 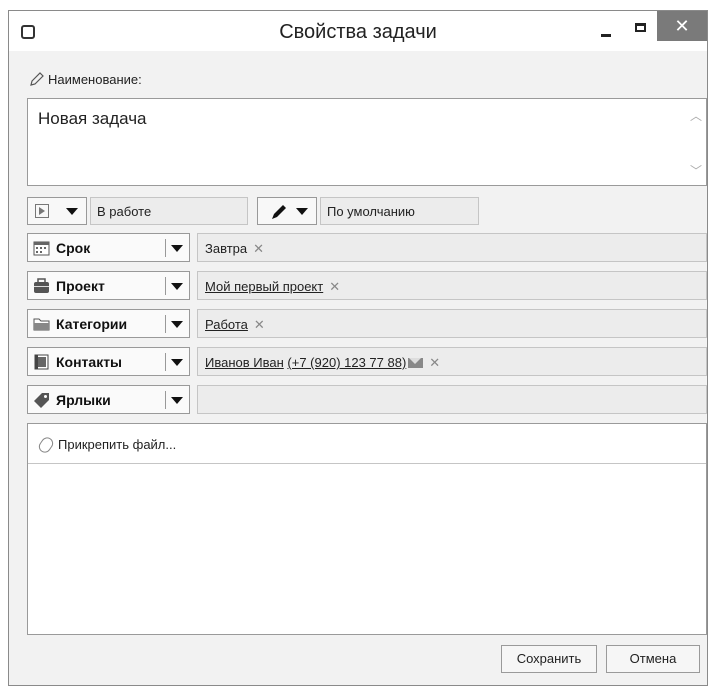 I want to click on tags-field, so click(x=452, y=399).